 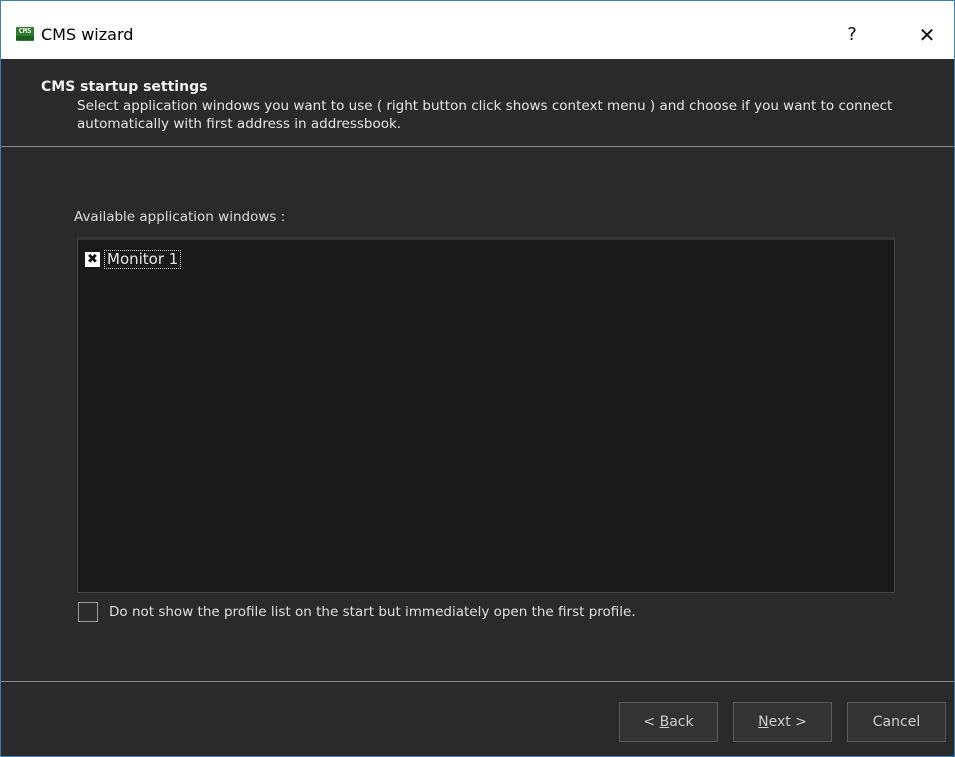 What do you see at coordinates (477, 719) in the screenshot?
I see `wizard-footer: < Back Next > Cancel` at bounding box center [477, 719].